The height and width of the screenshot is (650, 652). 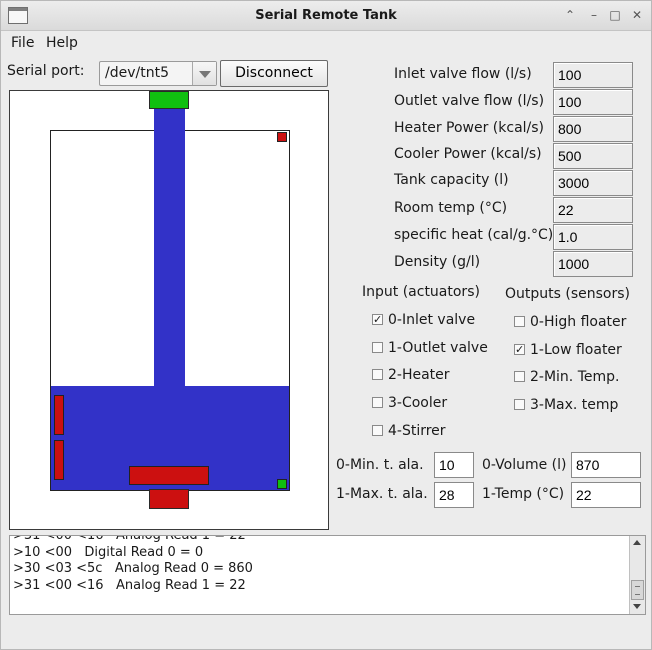 What do you see at coordinates (468, 154) in the screenshot?
I see `param-label: Cooler Power (kcal/s)` at bounding box center [468, 154].